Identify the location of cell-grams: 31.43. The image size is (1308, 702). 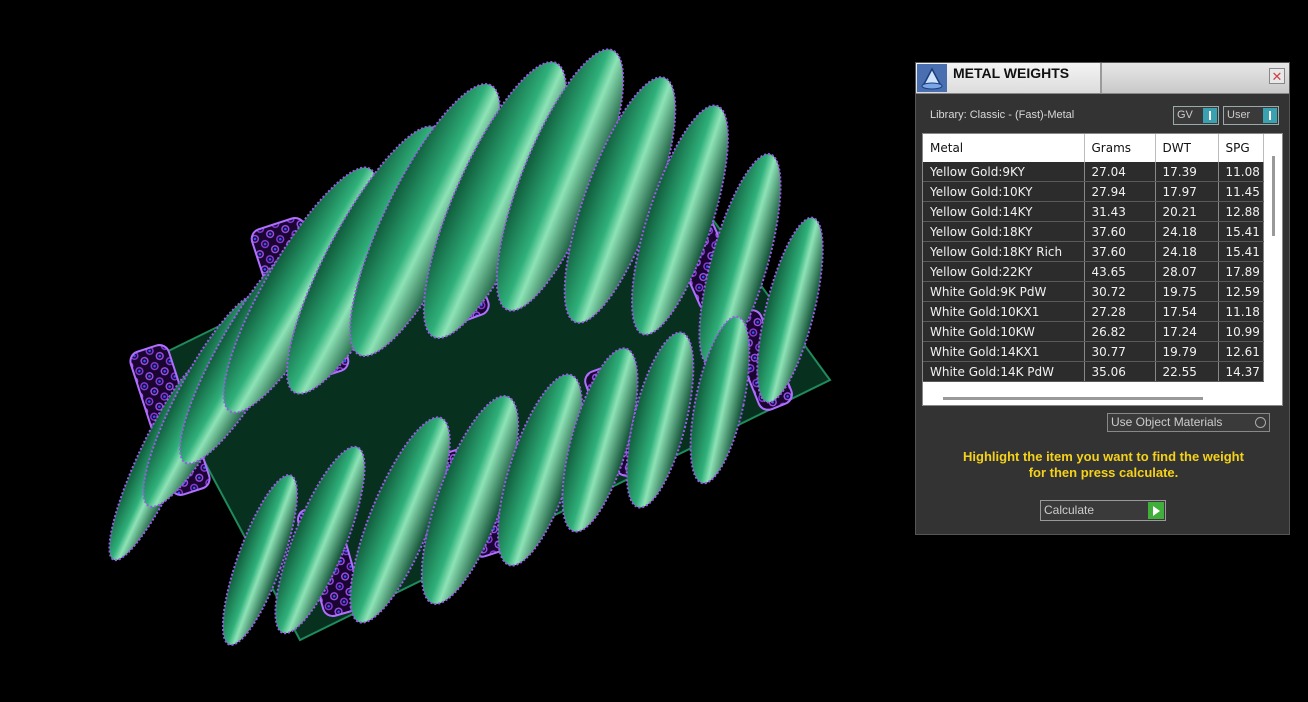
(1120, 211).